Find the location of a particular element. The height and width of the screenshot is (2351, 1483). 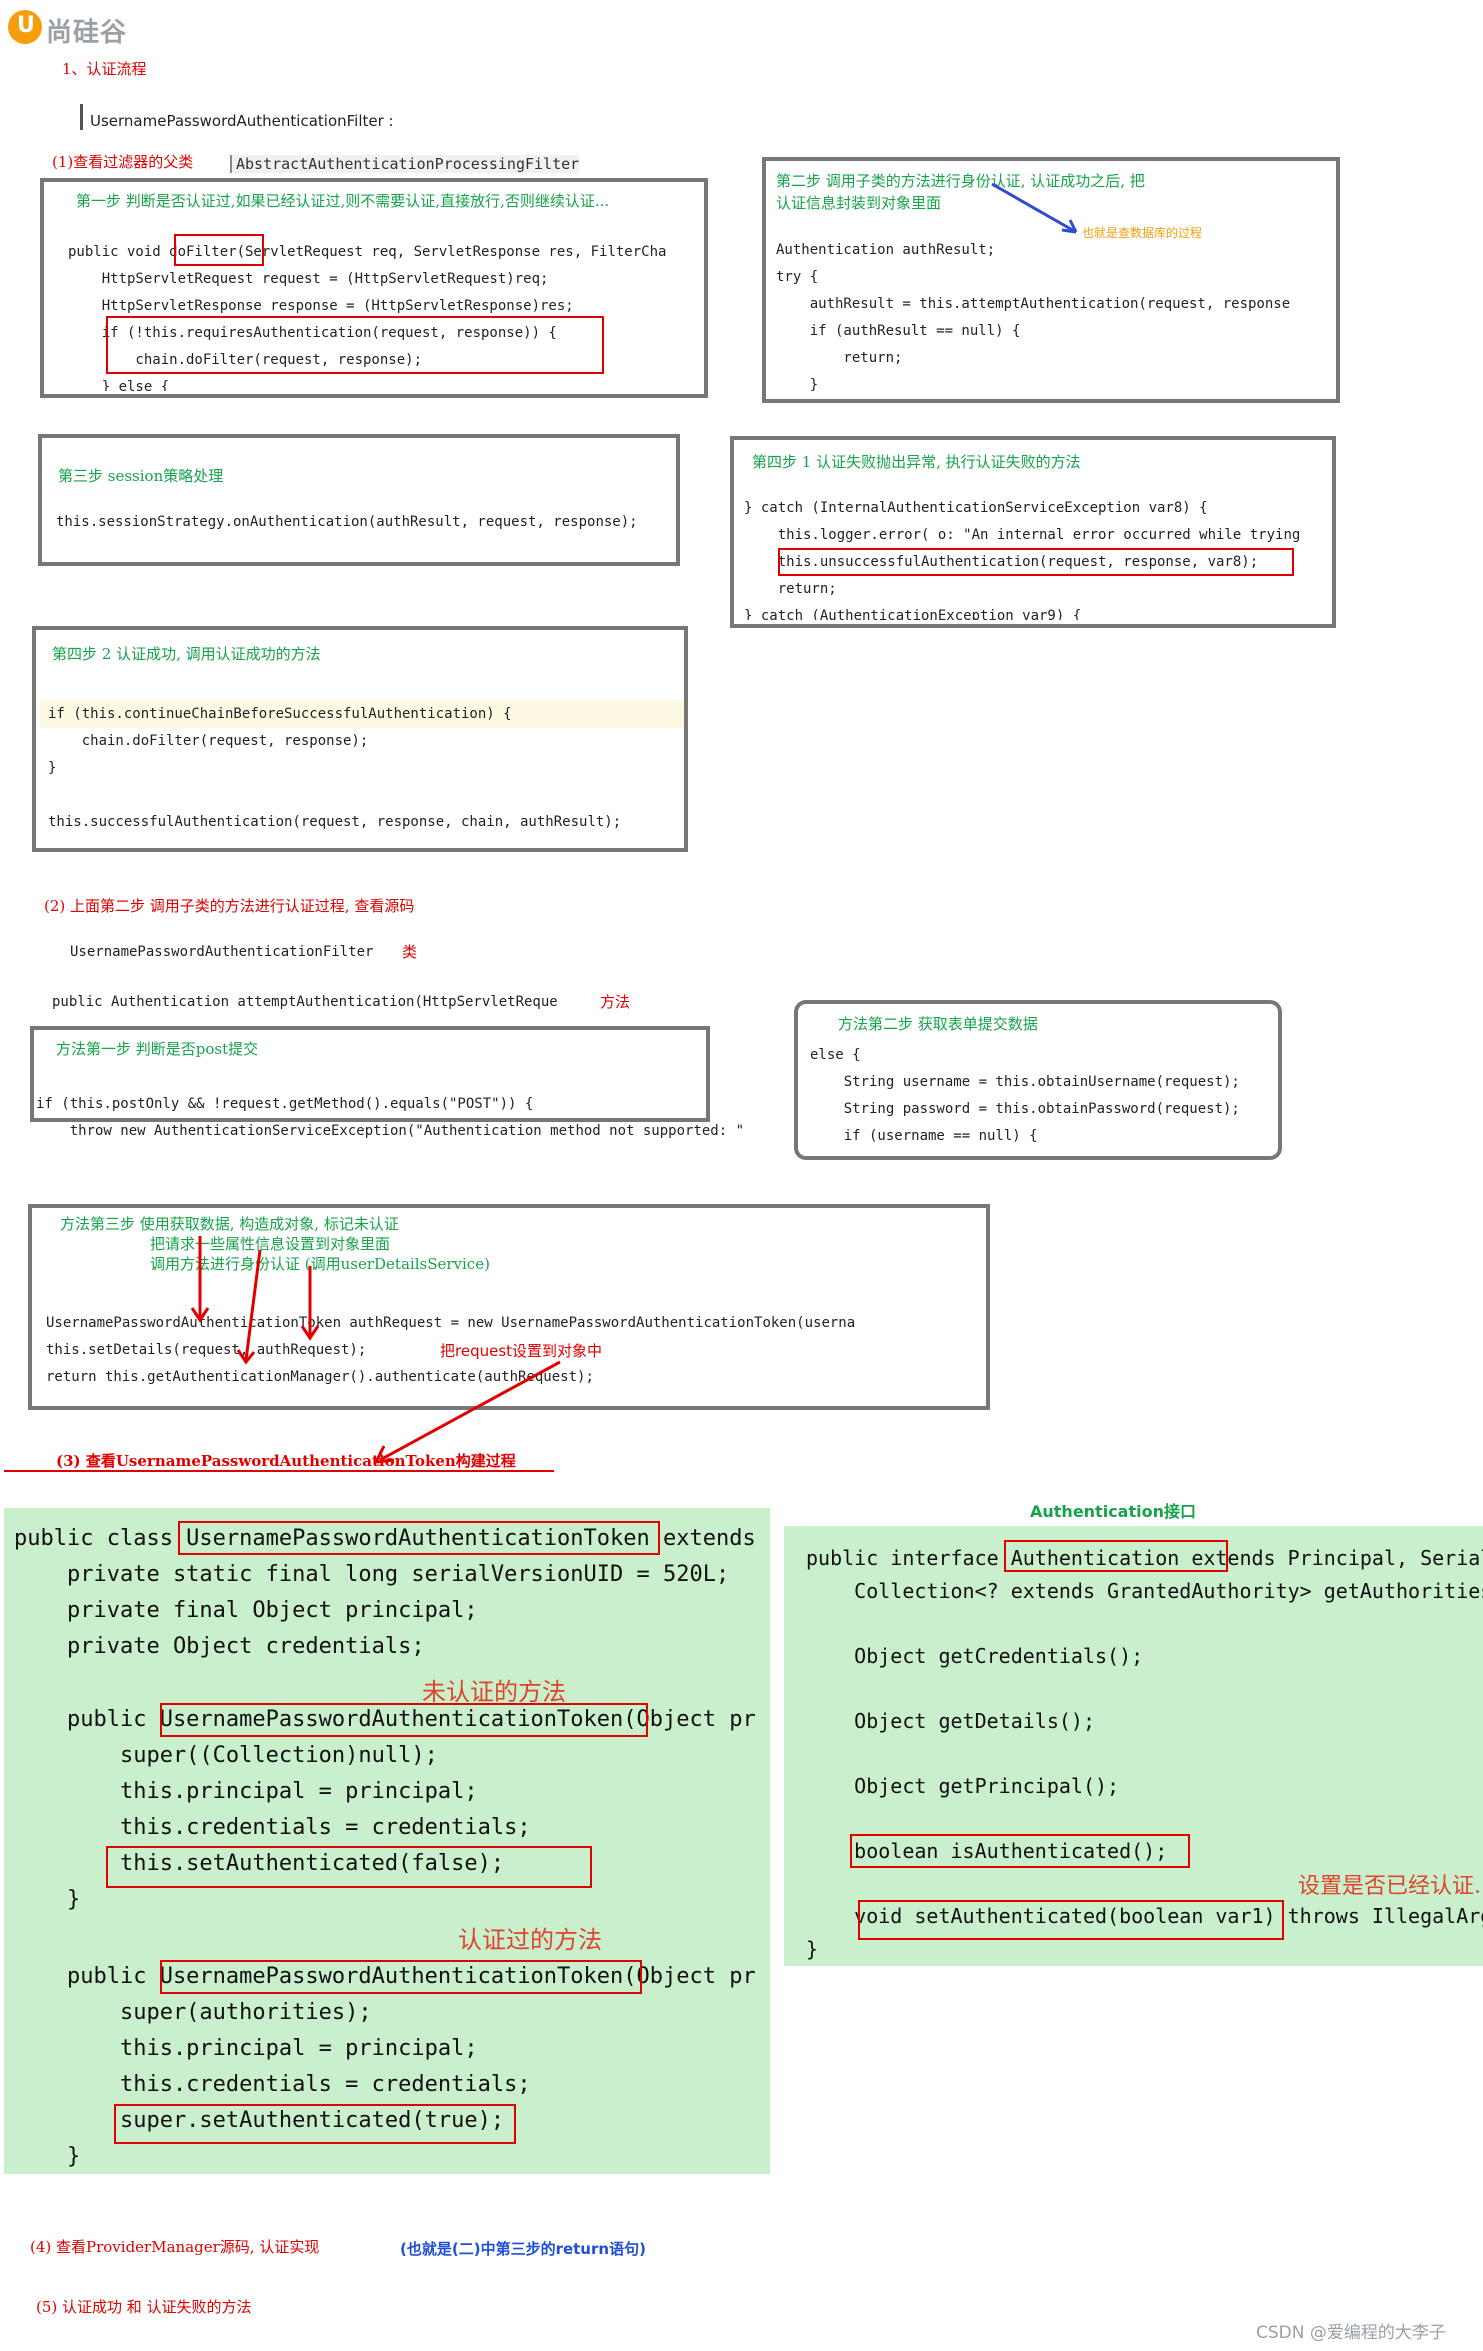

auth-iface-note: 设置是否已经认证. is located at coordinates (1389, 1886).